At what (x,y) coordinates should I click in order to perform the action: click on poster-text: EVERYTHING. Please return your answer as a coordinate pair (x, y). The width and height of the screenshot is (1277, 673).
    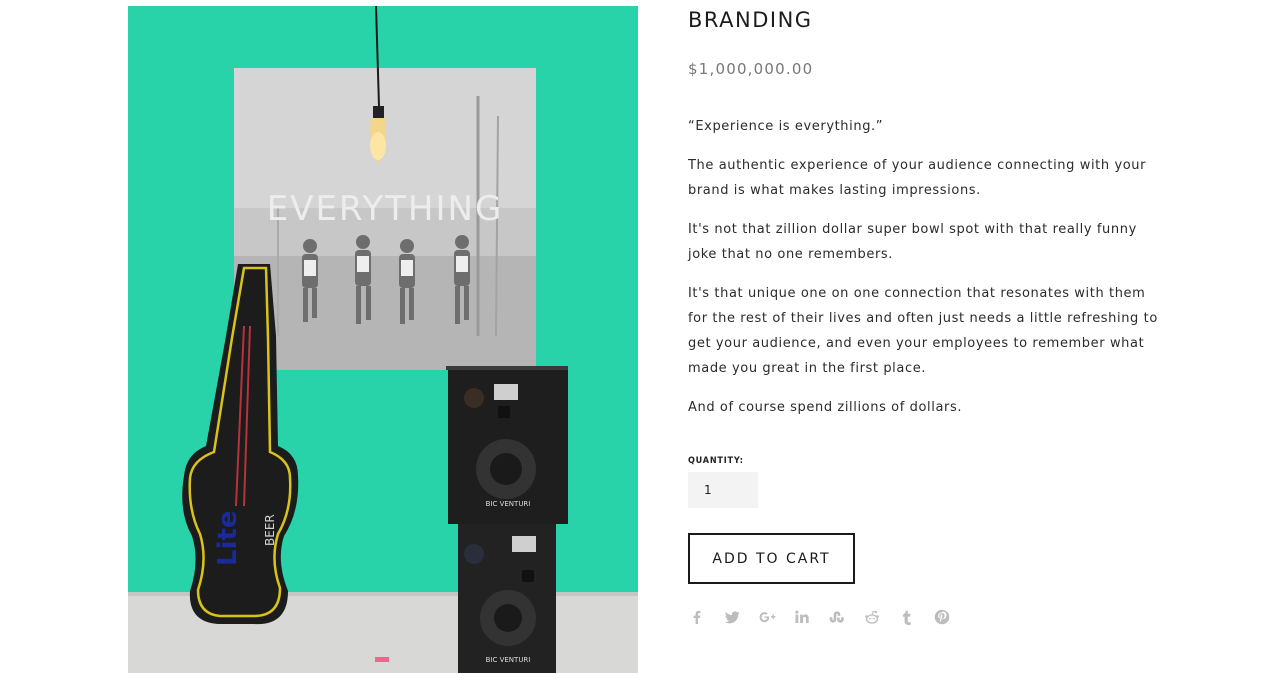
    Looking at the image, I should click on (385, 209).